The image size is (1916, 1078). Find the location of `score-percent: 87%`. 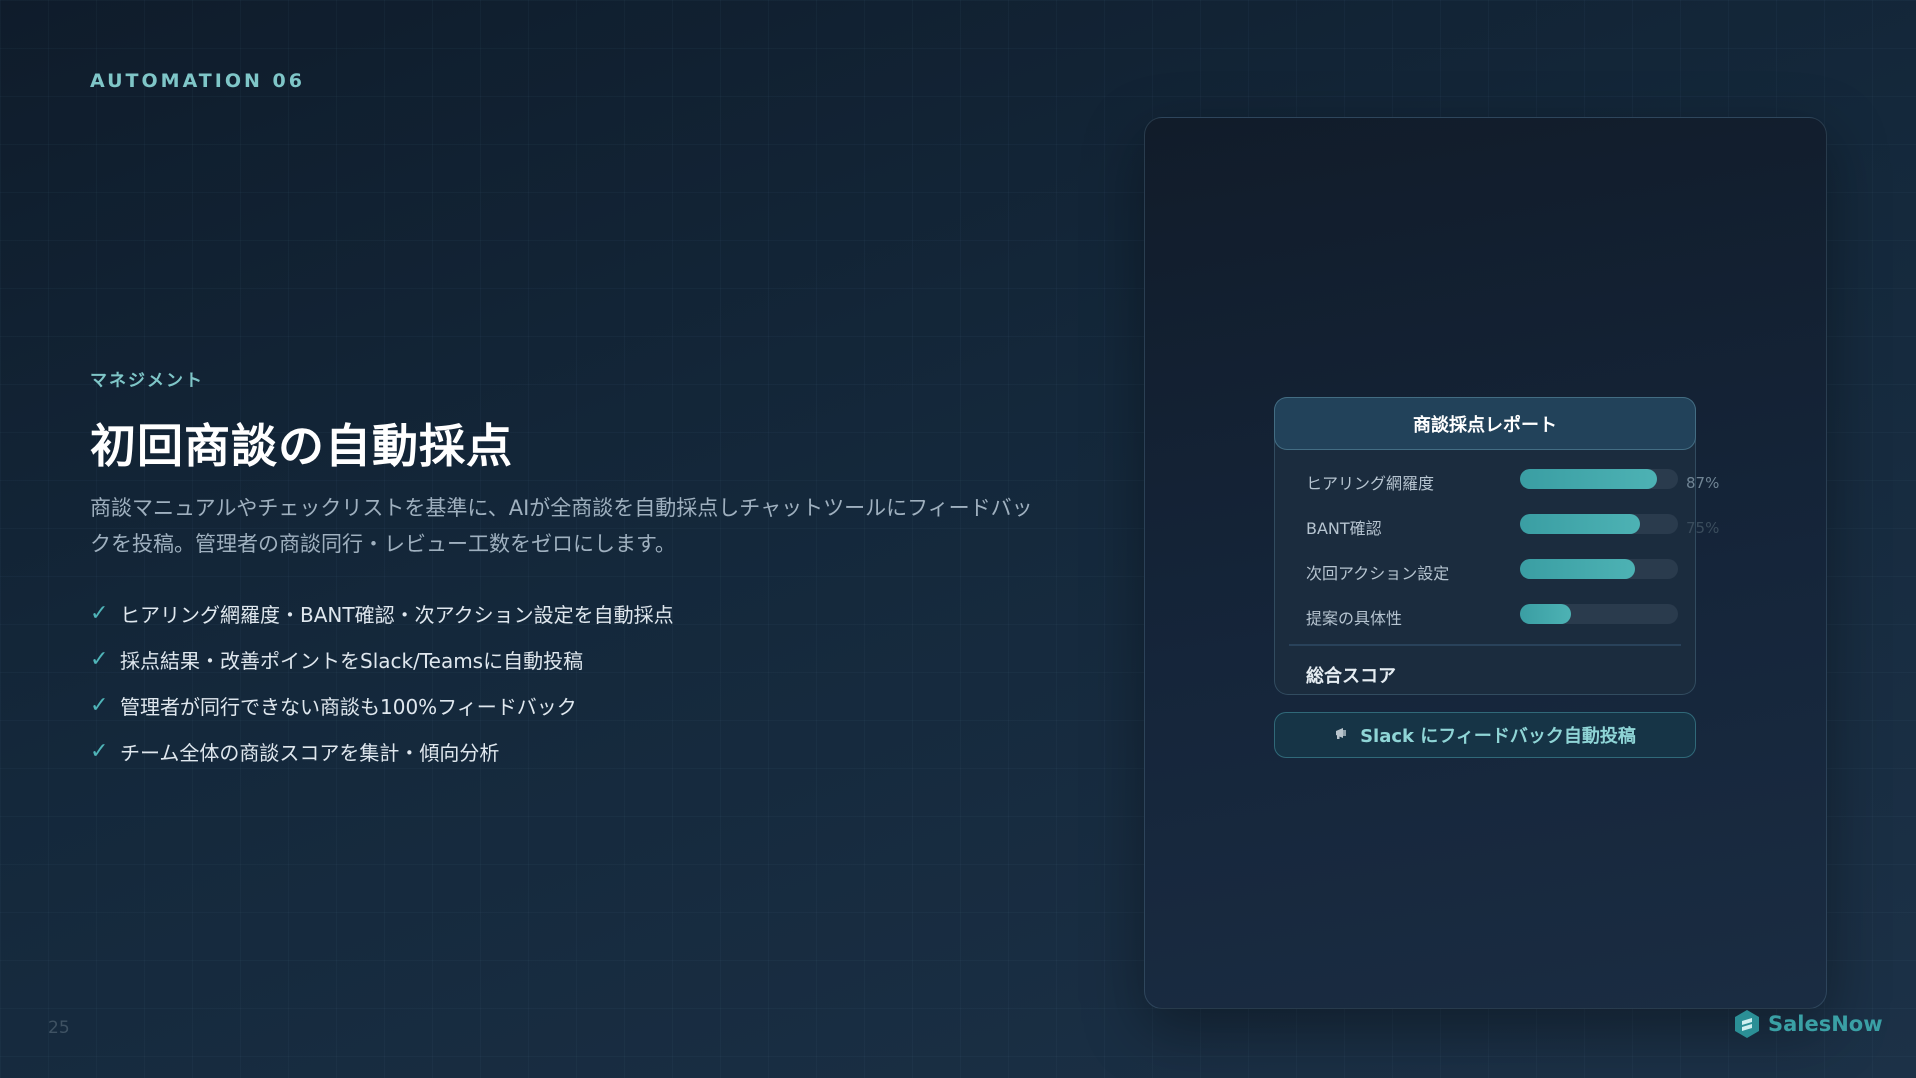

score-percent: 87% is located at coordinates (1703, 483).